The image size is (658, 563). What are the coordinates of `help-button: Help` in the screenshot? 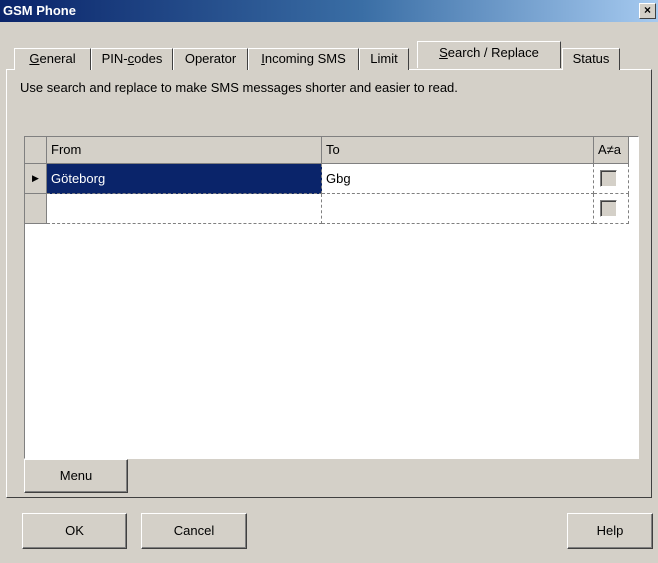 It's located at (610, 531).